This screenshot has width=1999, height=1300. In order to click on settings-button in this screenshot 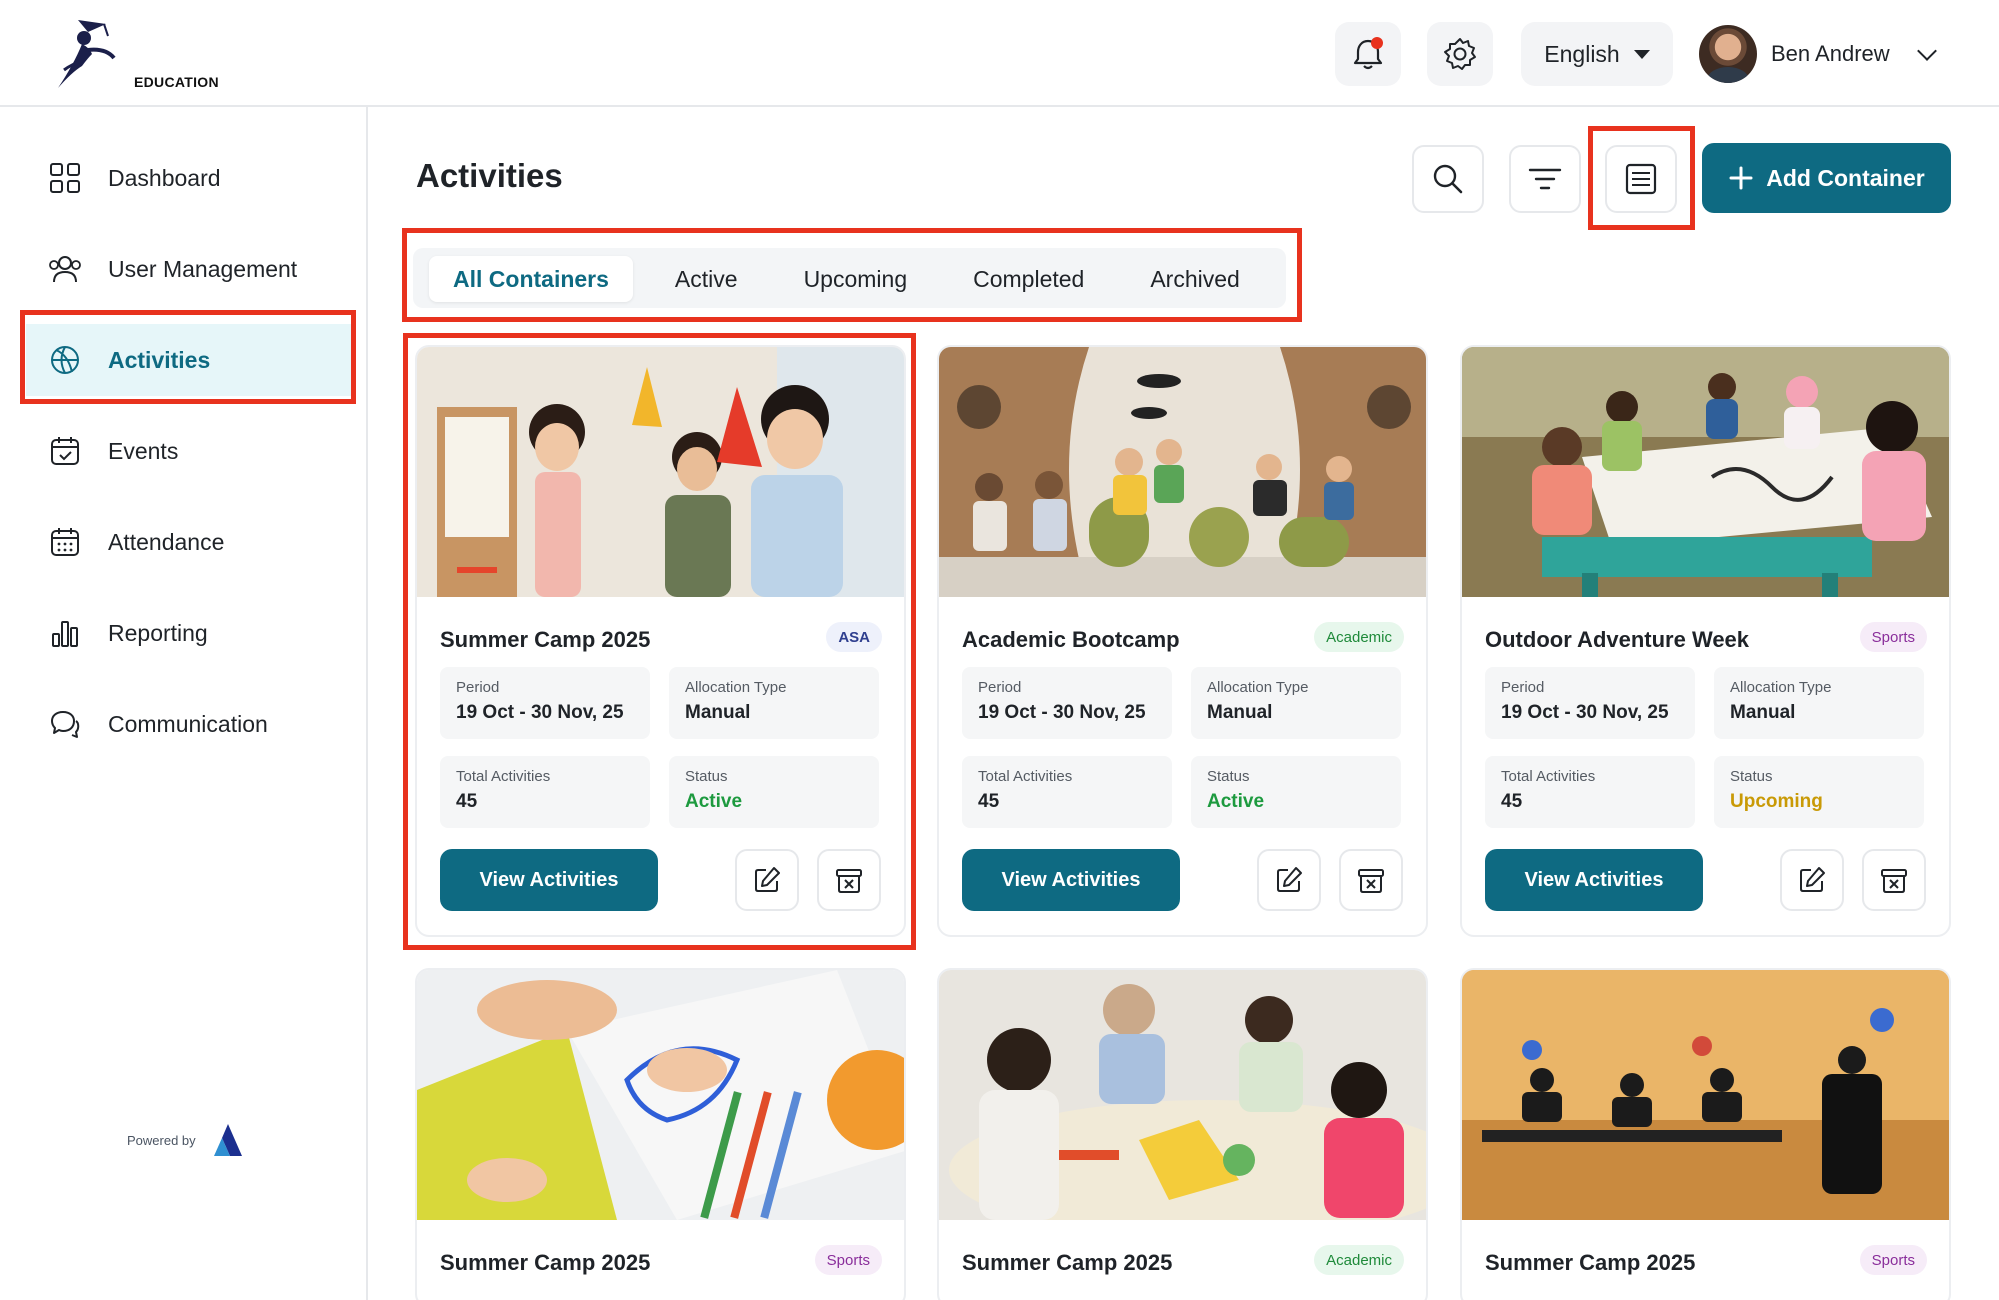, I will do `click(1460, 54)`.